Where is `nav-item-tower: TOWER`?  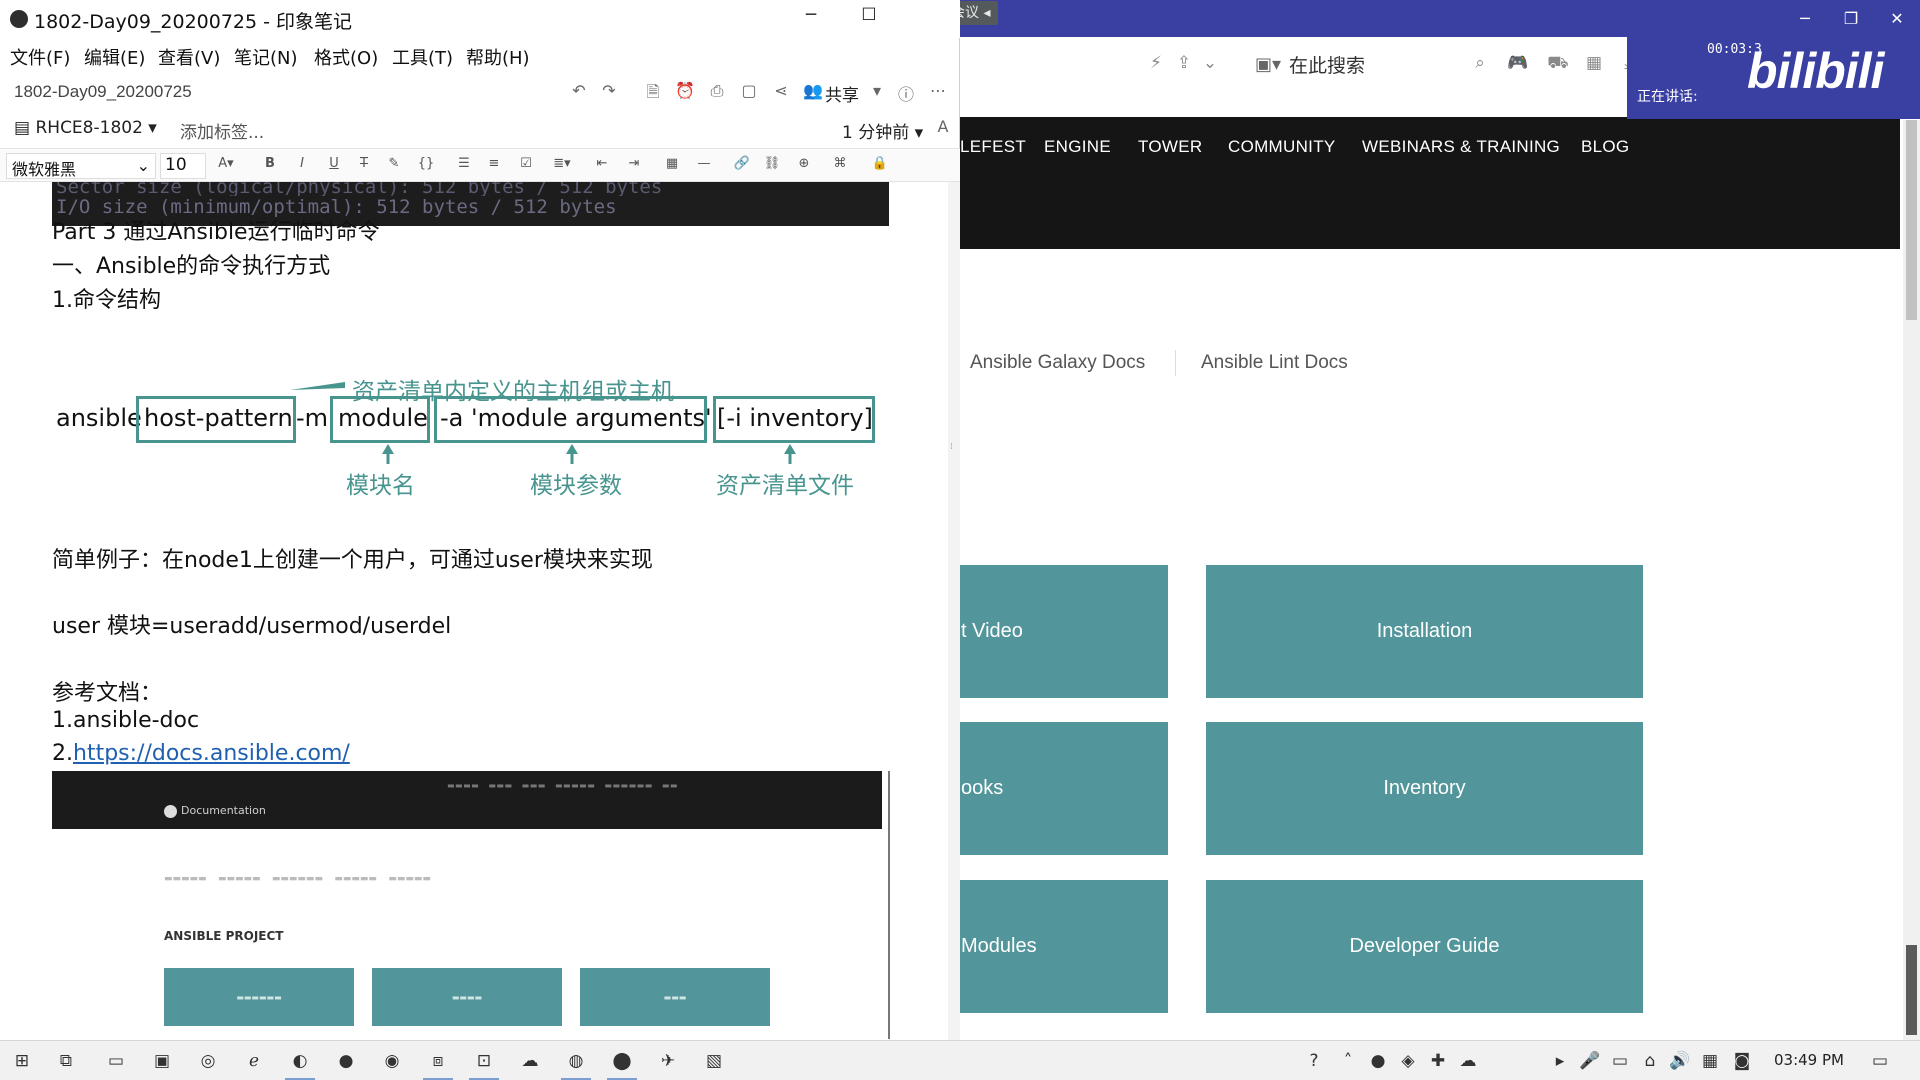
nav-item-tower: TOWER is located at coordinates (1170, 147).